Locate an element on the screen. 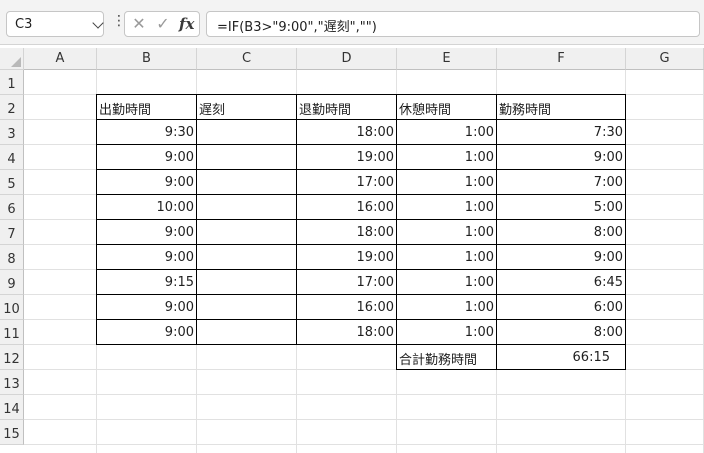 The image size is (704, 453). total-label-cell: 合計勤務時間 is located at coordinates (447, 357).